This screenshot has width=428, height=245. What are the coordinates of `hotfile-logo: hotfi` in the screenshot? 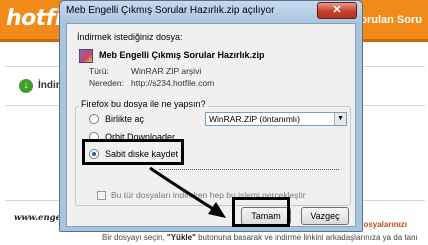 It's located at (34, 18).